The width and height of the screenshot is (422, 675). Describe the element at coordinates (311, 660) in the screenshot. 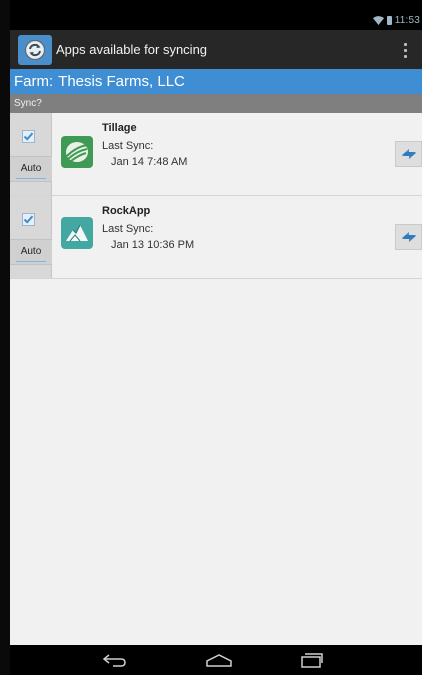

I see `recent-apps-icon` at that location.